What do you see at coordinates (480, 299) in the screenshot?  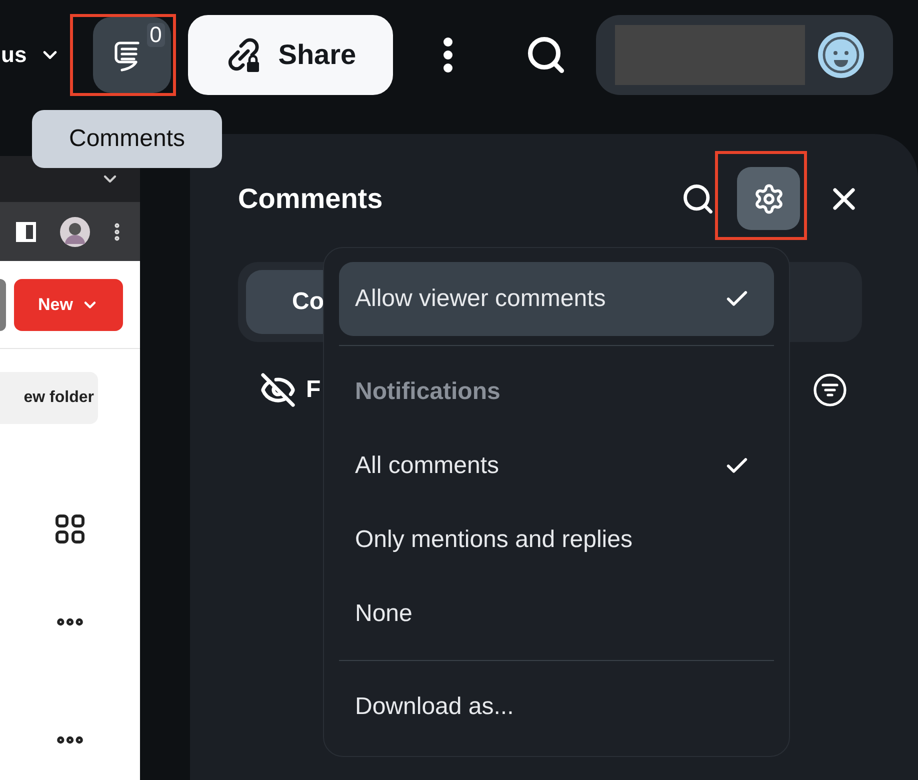 I see `menu-option-label: Allow viewer comments` at bounding box center [480, 299].